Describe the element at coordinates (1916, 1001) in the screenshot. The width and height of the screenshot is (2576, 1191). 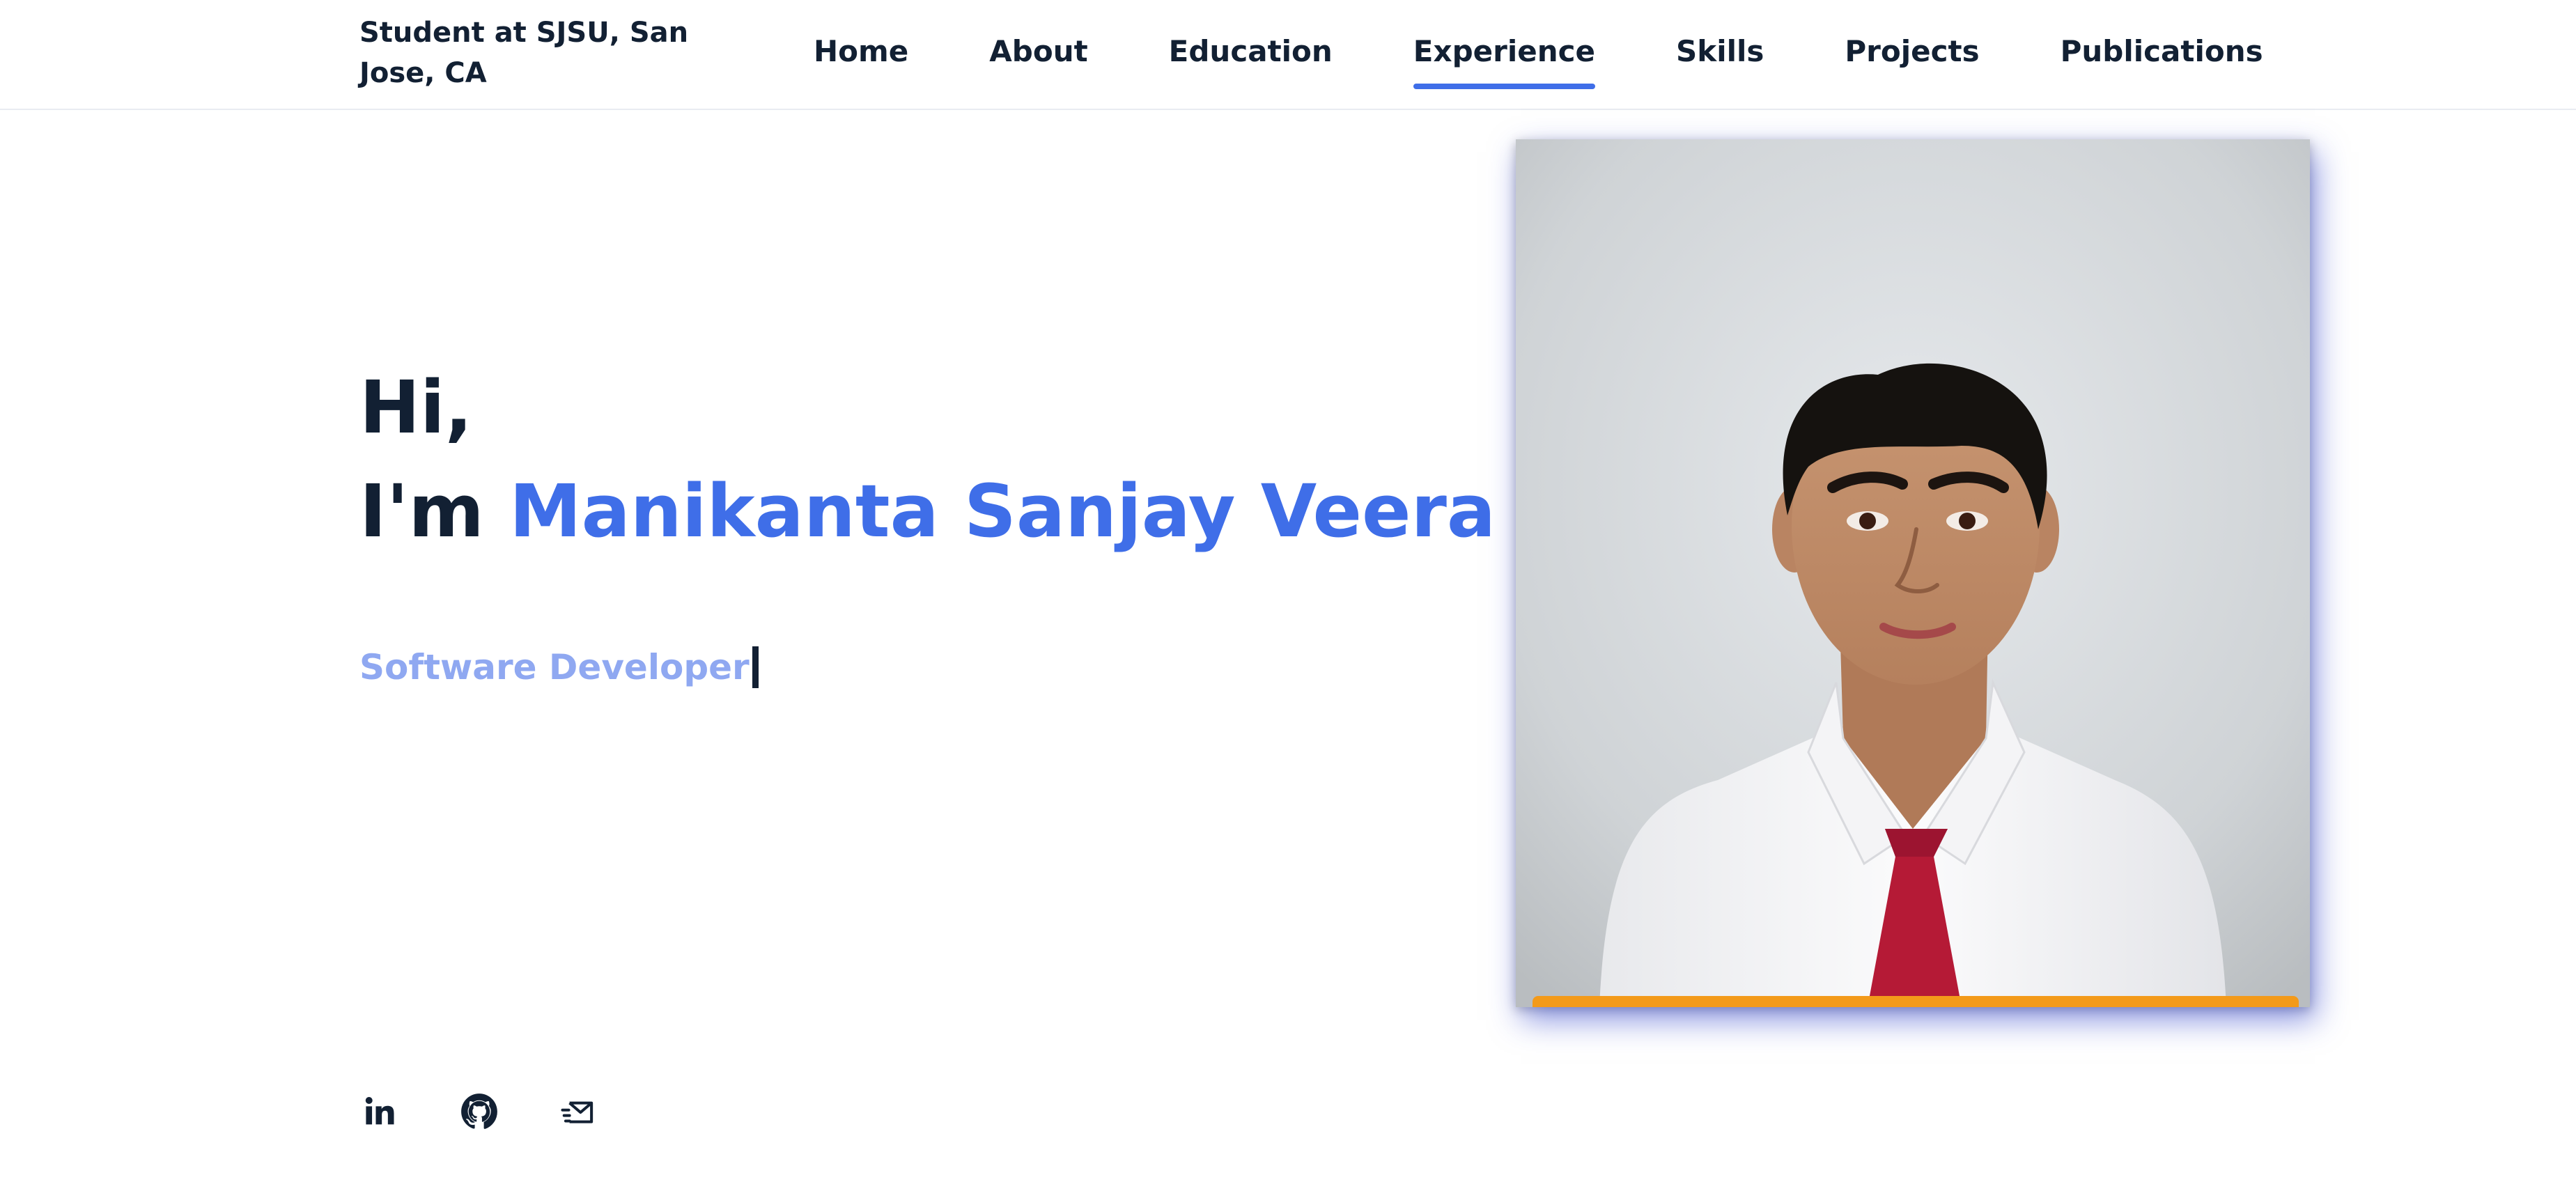
I see `photo-accent-bar` at that location.